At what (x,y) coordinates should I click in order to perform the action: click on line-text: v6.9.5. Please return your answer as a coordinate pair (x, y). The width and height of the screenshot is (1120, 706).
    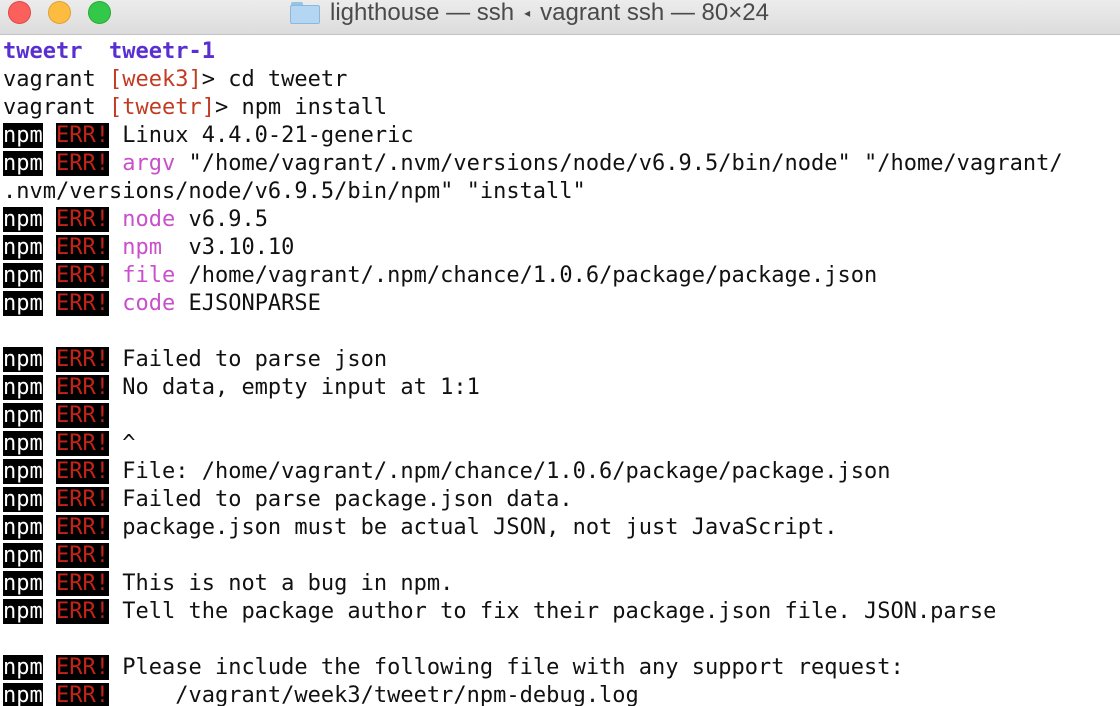
    Looking at the image, I should click on (221, 219).